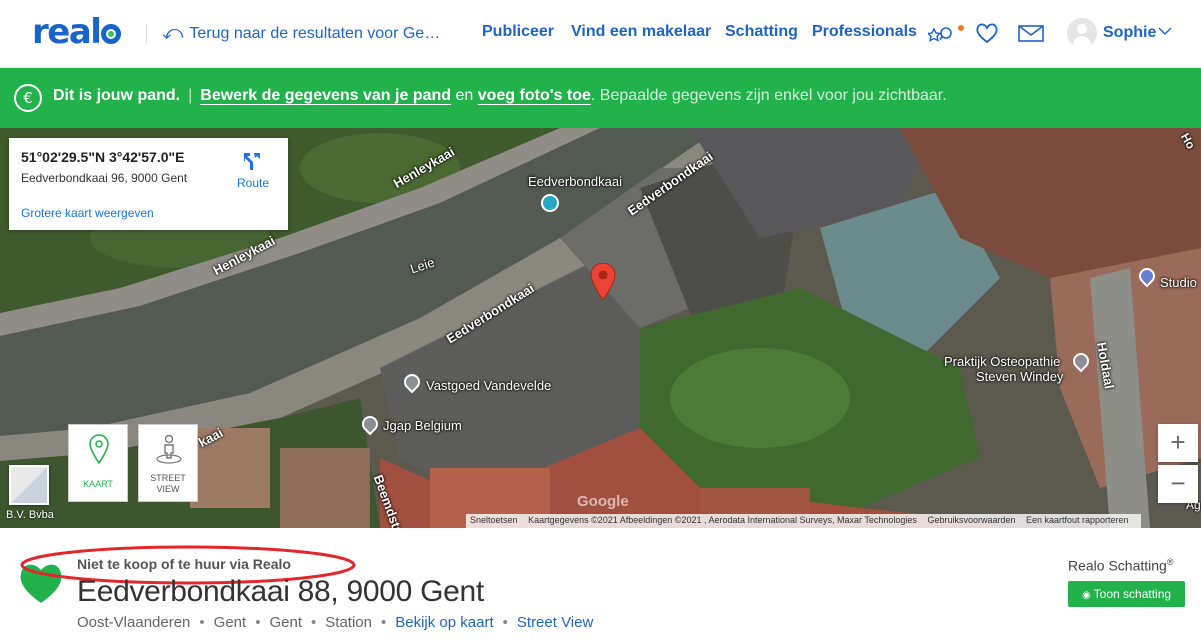 The height and width of the screenshot is (640, 1201). Describe the element at coordinates (348, 622) in the screenshot. I see `crumb-district: Station` at that location.